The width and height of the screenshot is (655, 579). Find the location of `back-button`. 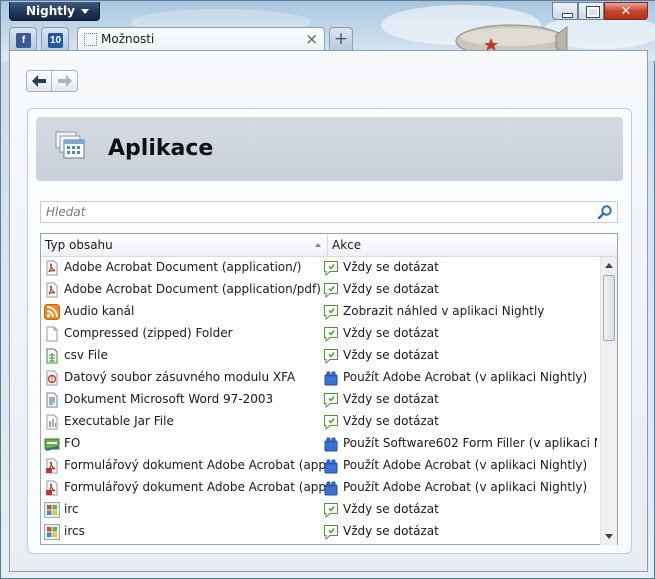

back-button is located at coordinates (39, 81).